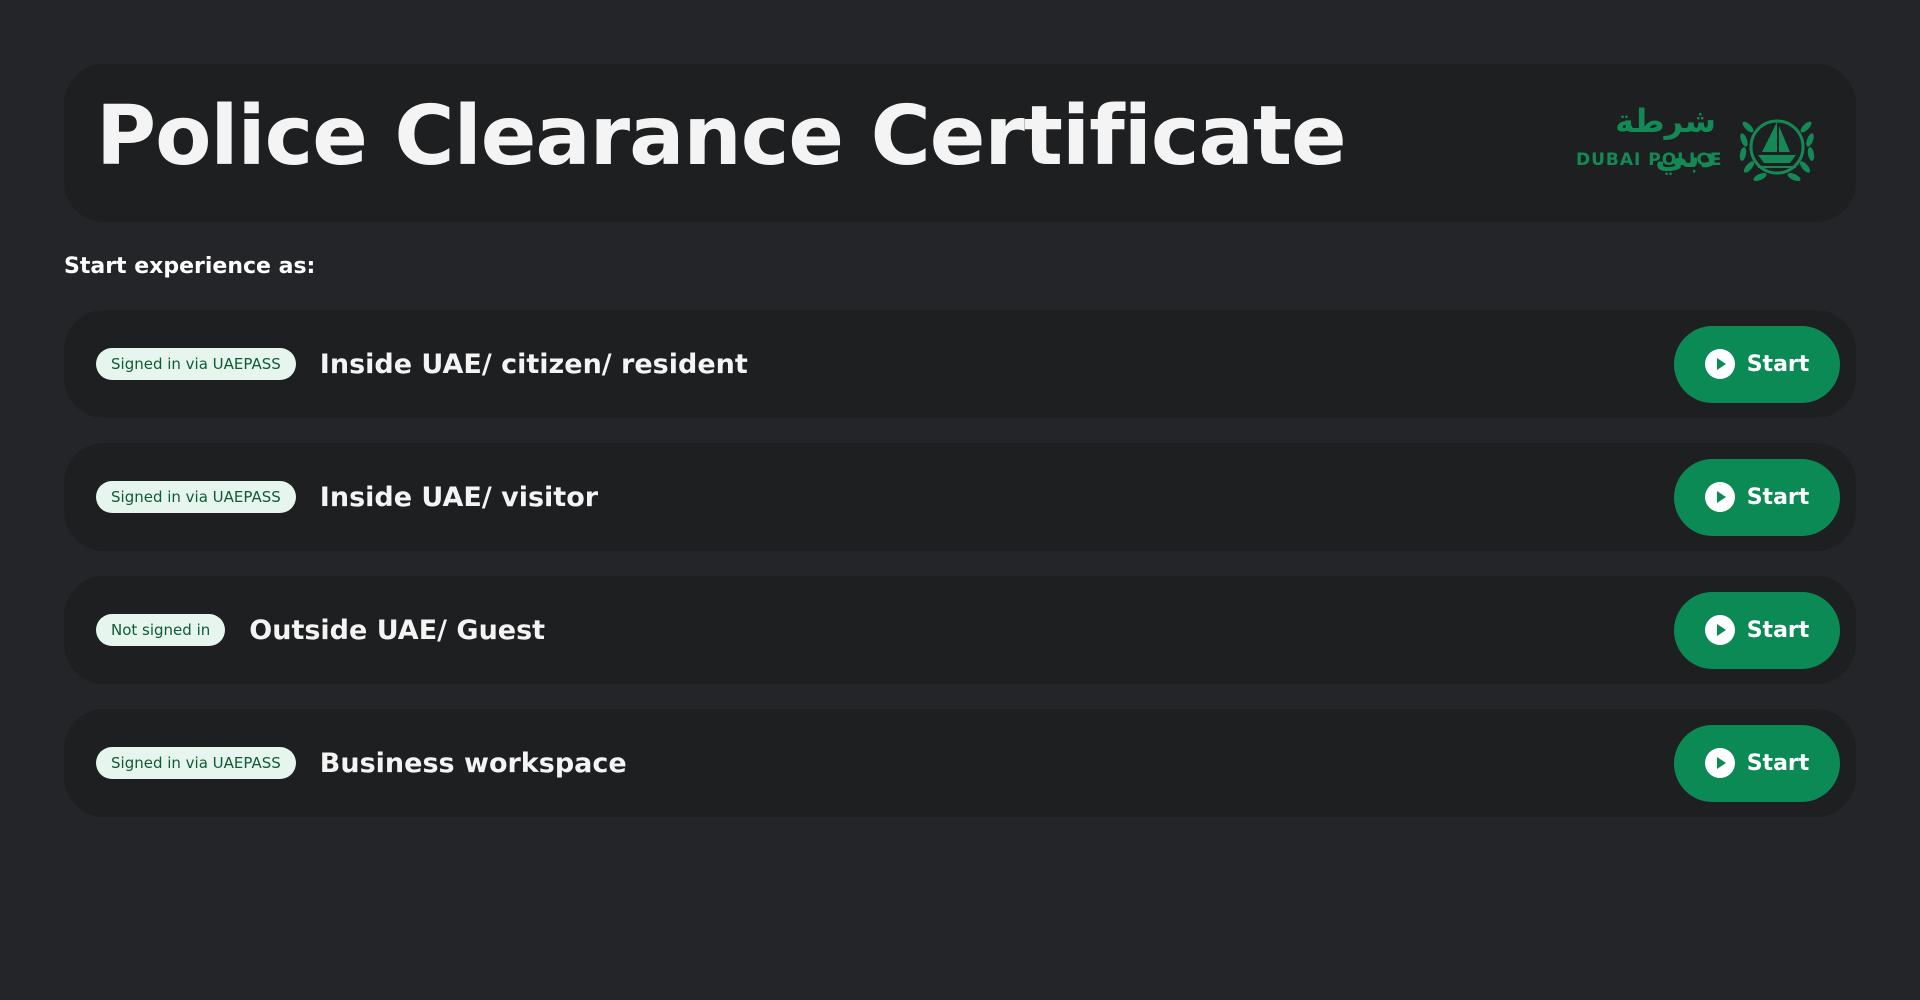 The height and width of the screenshot is (1000, 1920). What do you see at coordinates (1649, 160) in the screenshot?
I see `logo-english-text: DUBAI POLICE` at bounding box center [1649, 160].